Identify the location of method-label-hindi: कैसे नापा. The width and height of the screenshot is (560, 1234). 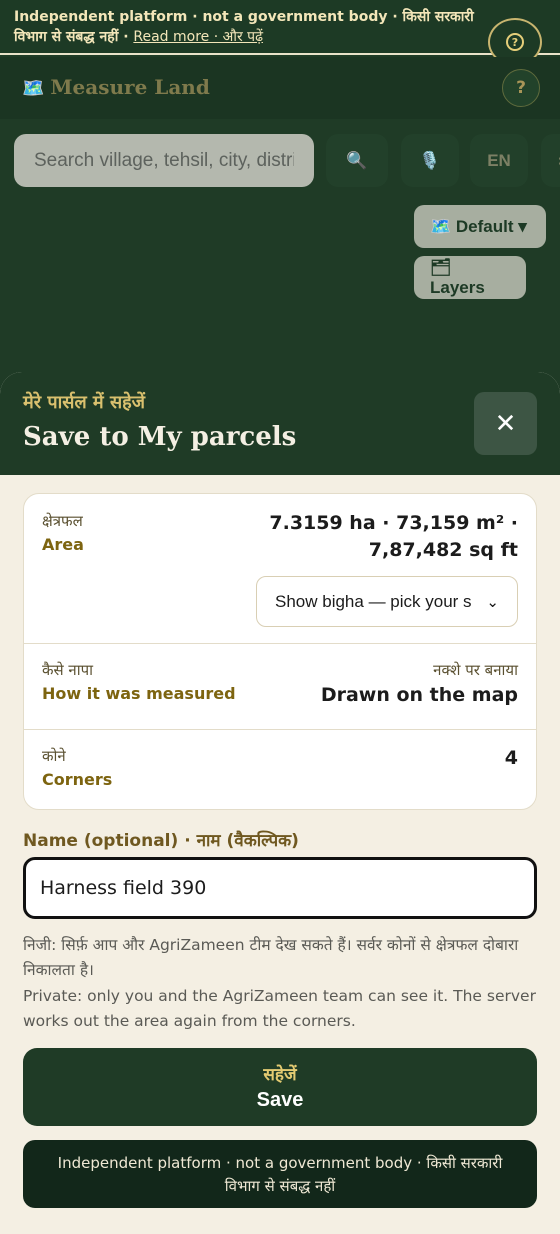
(68, 670).